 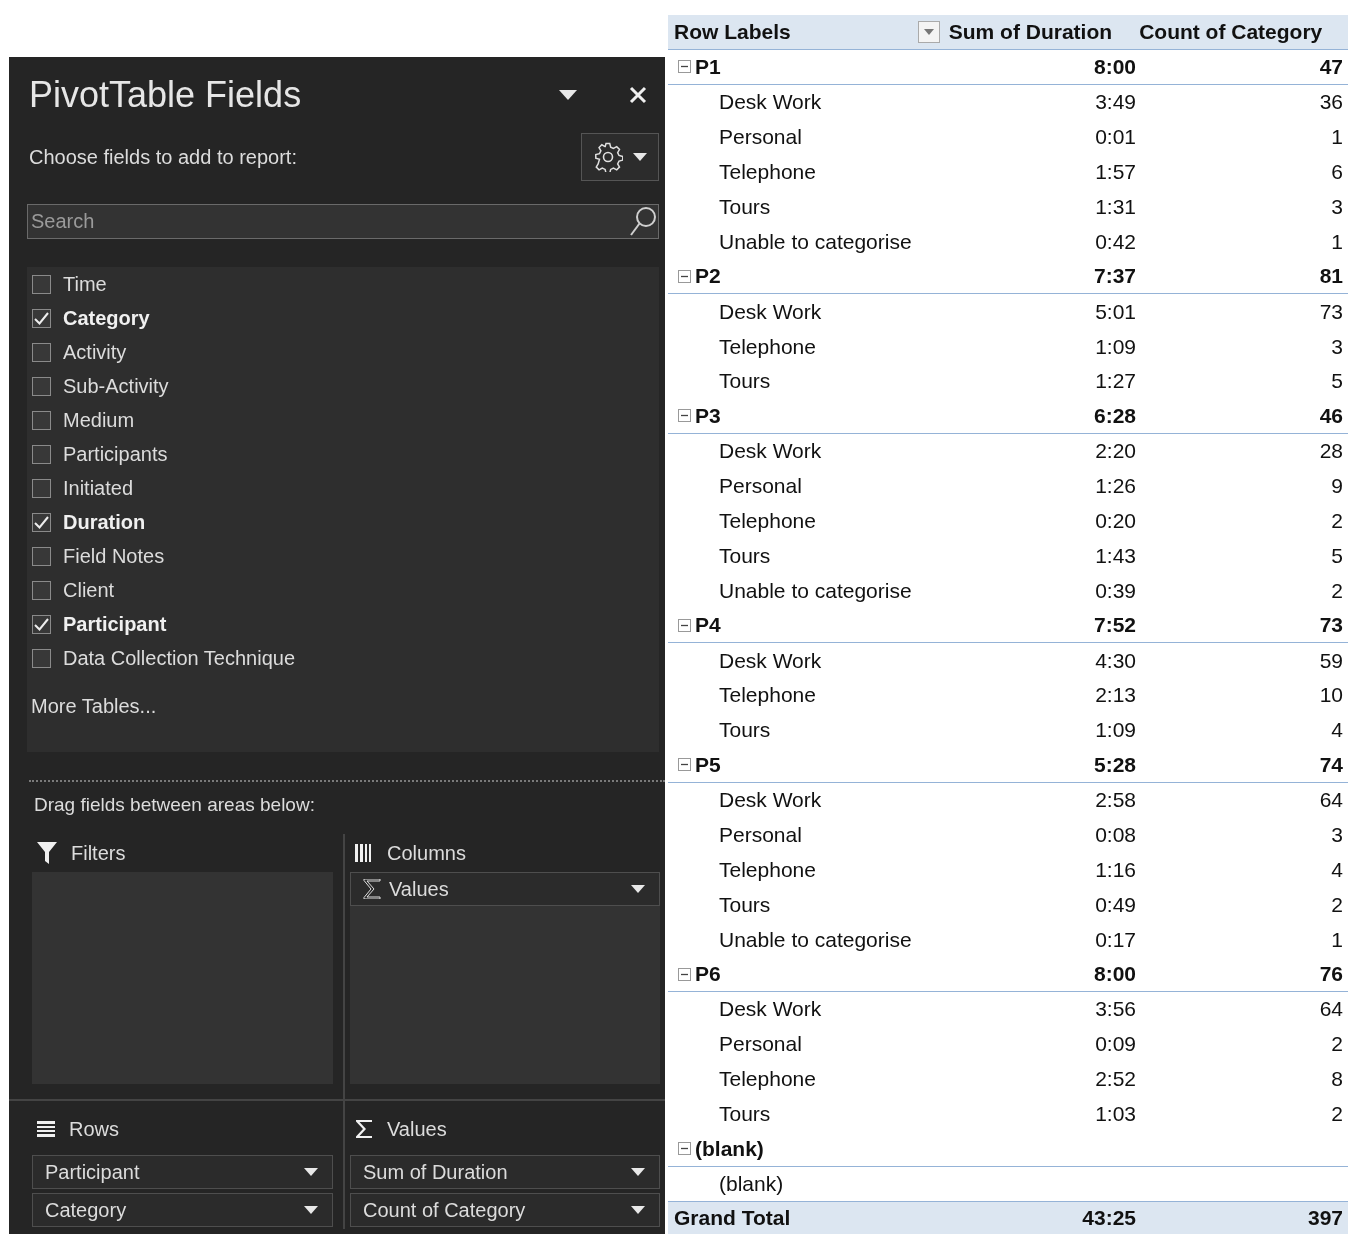 What do you see at coordinates (1115, 172) in the screenshot?
I see `table-cell: 1:57` at bounding box center [1115, 172].